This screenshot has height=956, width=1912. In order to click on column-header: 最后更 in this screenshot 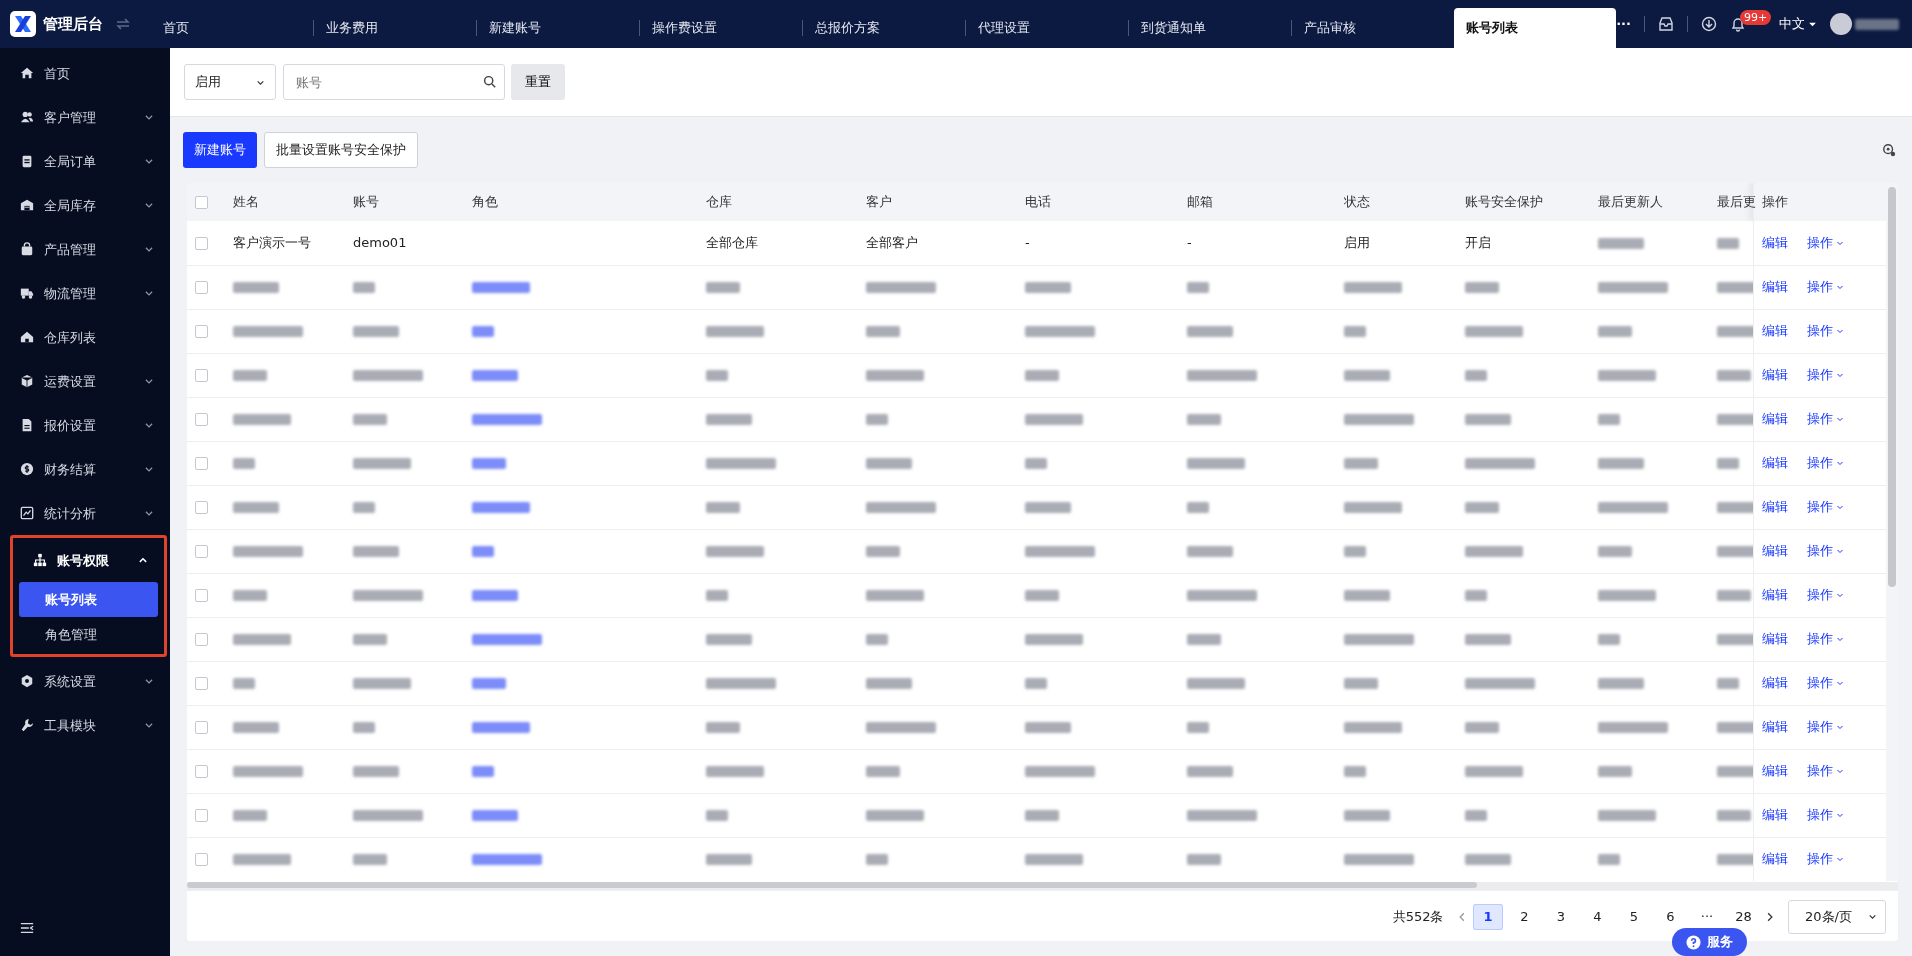, I will do `click(1731, 202)`.